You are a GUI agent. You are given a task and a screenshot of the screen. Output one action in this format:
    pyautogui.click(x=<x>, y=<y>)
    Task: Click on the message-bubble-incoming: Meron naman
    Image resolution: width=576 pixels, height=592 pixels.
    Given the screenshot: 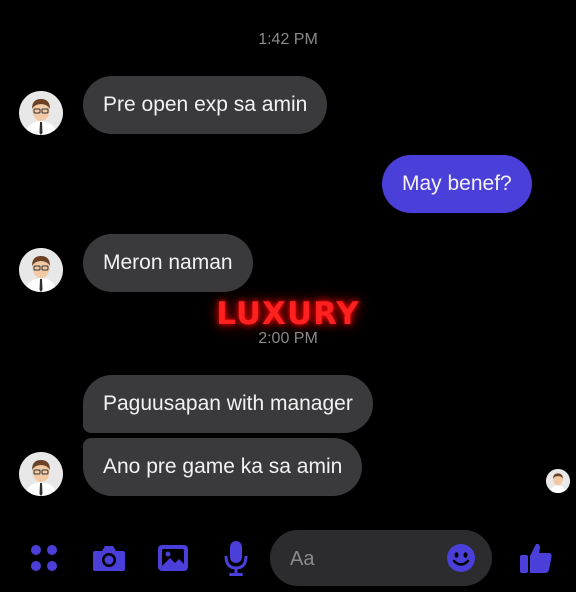 What is the action you would take?
    pyautogui.click(x=168, y=263)
    